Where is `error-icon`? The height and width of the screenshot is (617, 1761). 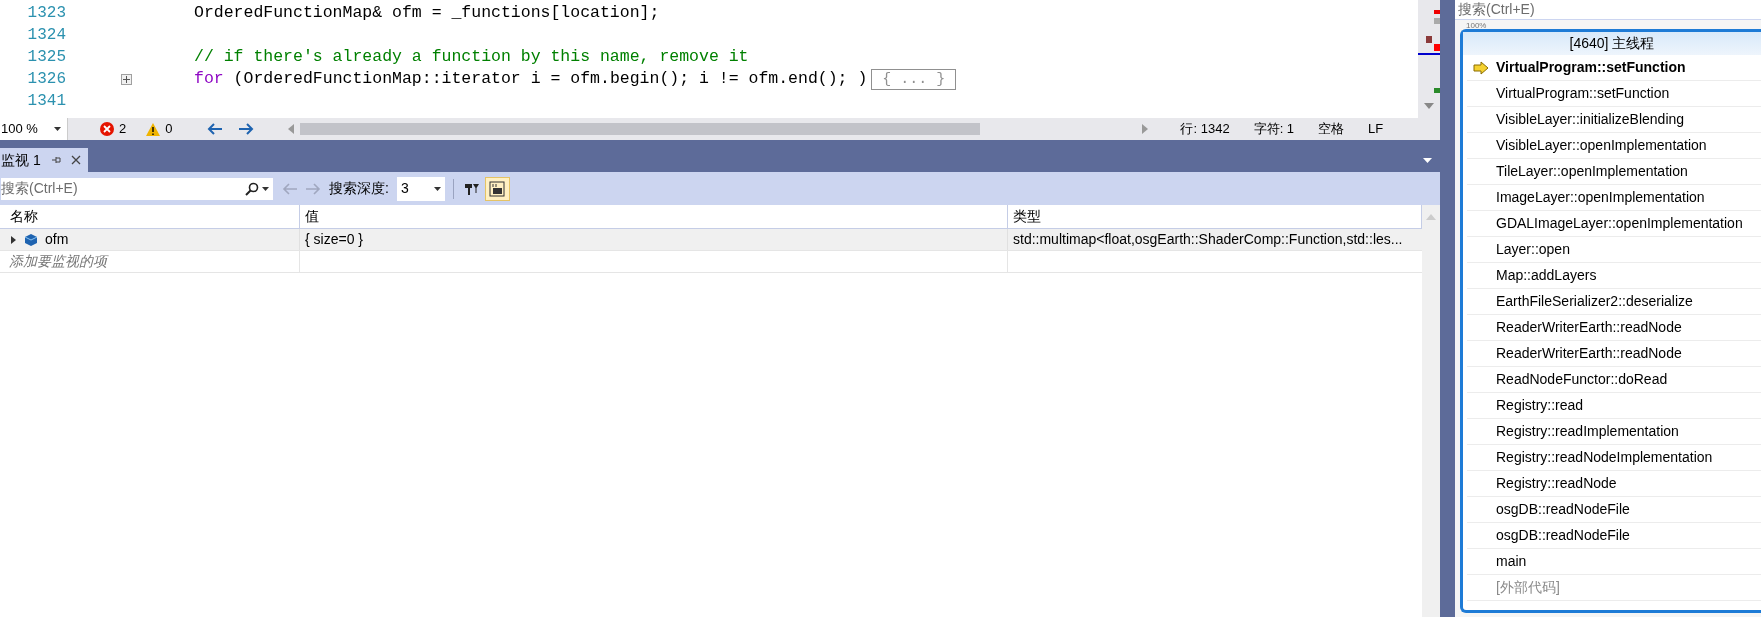
error-icon is located at coordinates (107, 129).